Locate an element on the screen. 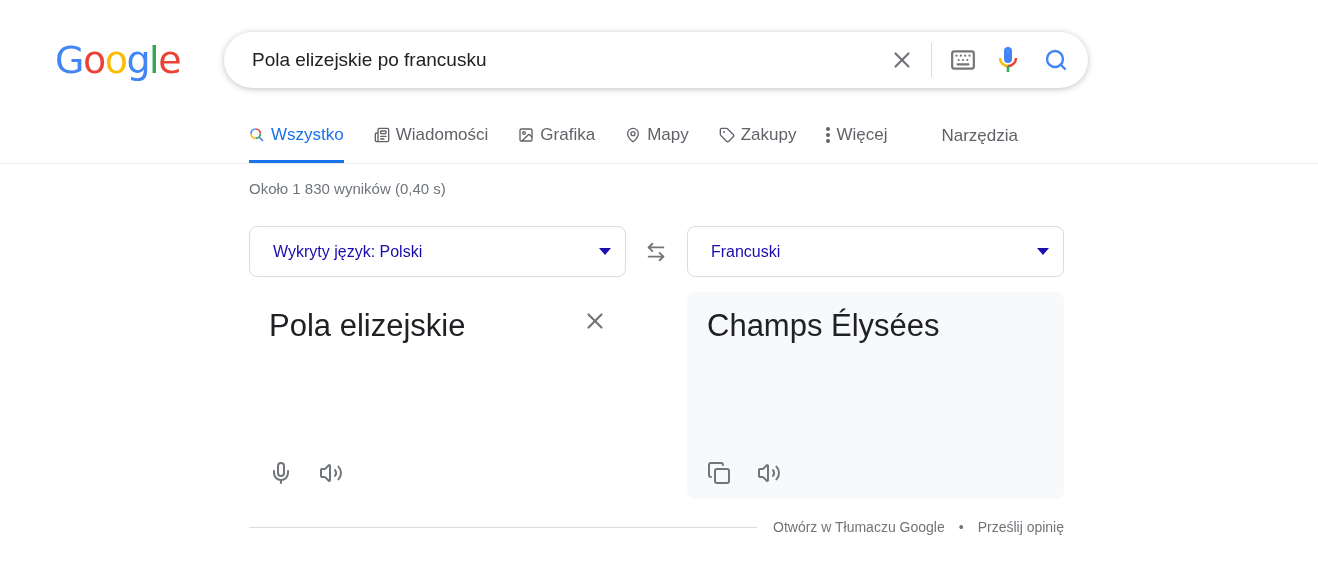  search-field: Pola elizejskie po francusku is located at coordinates (560, 60).